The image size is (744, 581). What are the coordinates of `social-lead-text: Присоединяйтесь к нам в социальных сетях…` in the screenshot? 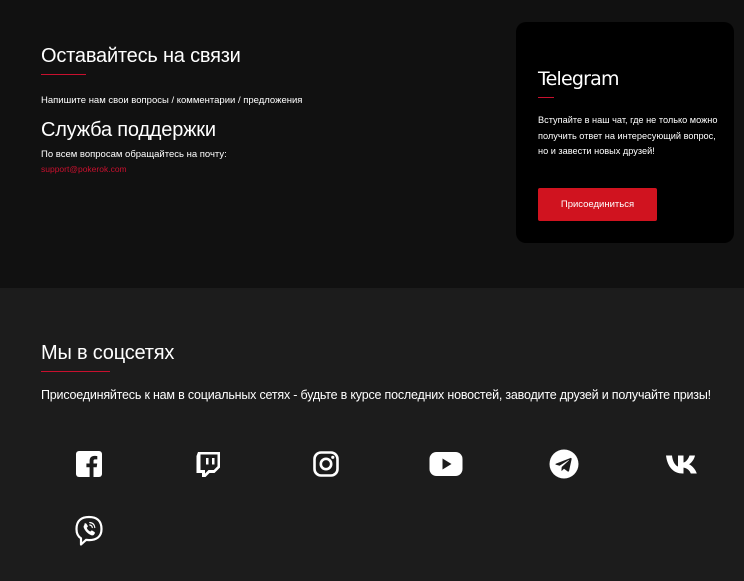 It's located at (376, 395).